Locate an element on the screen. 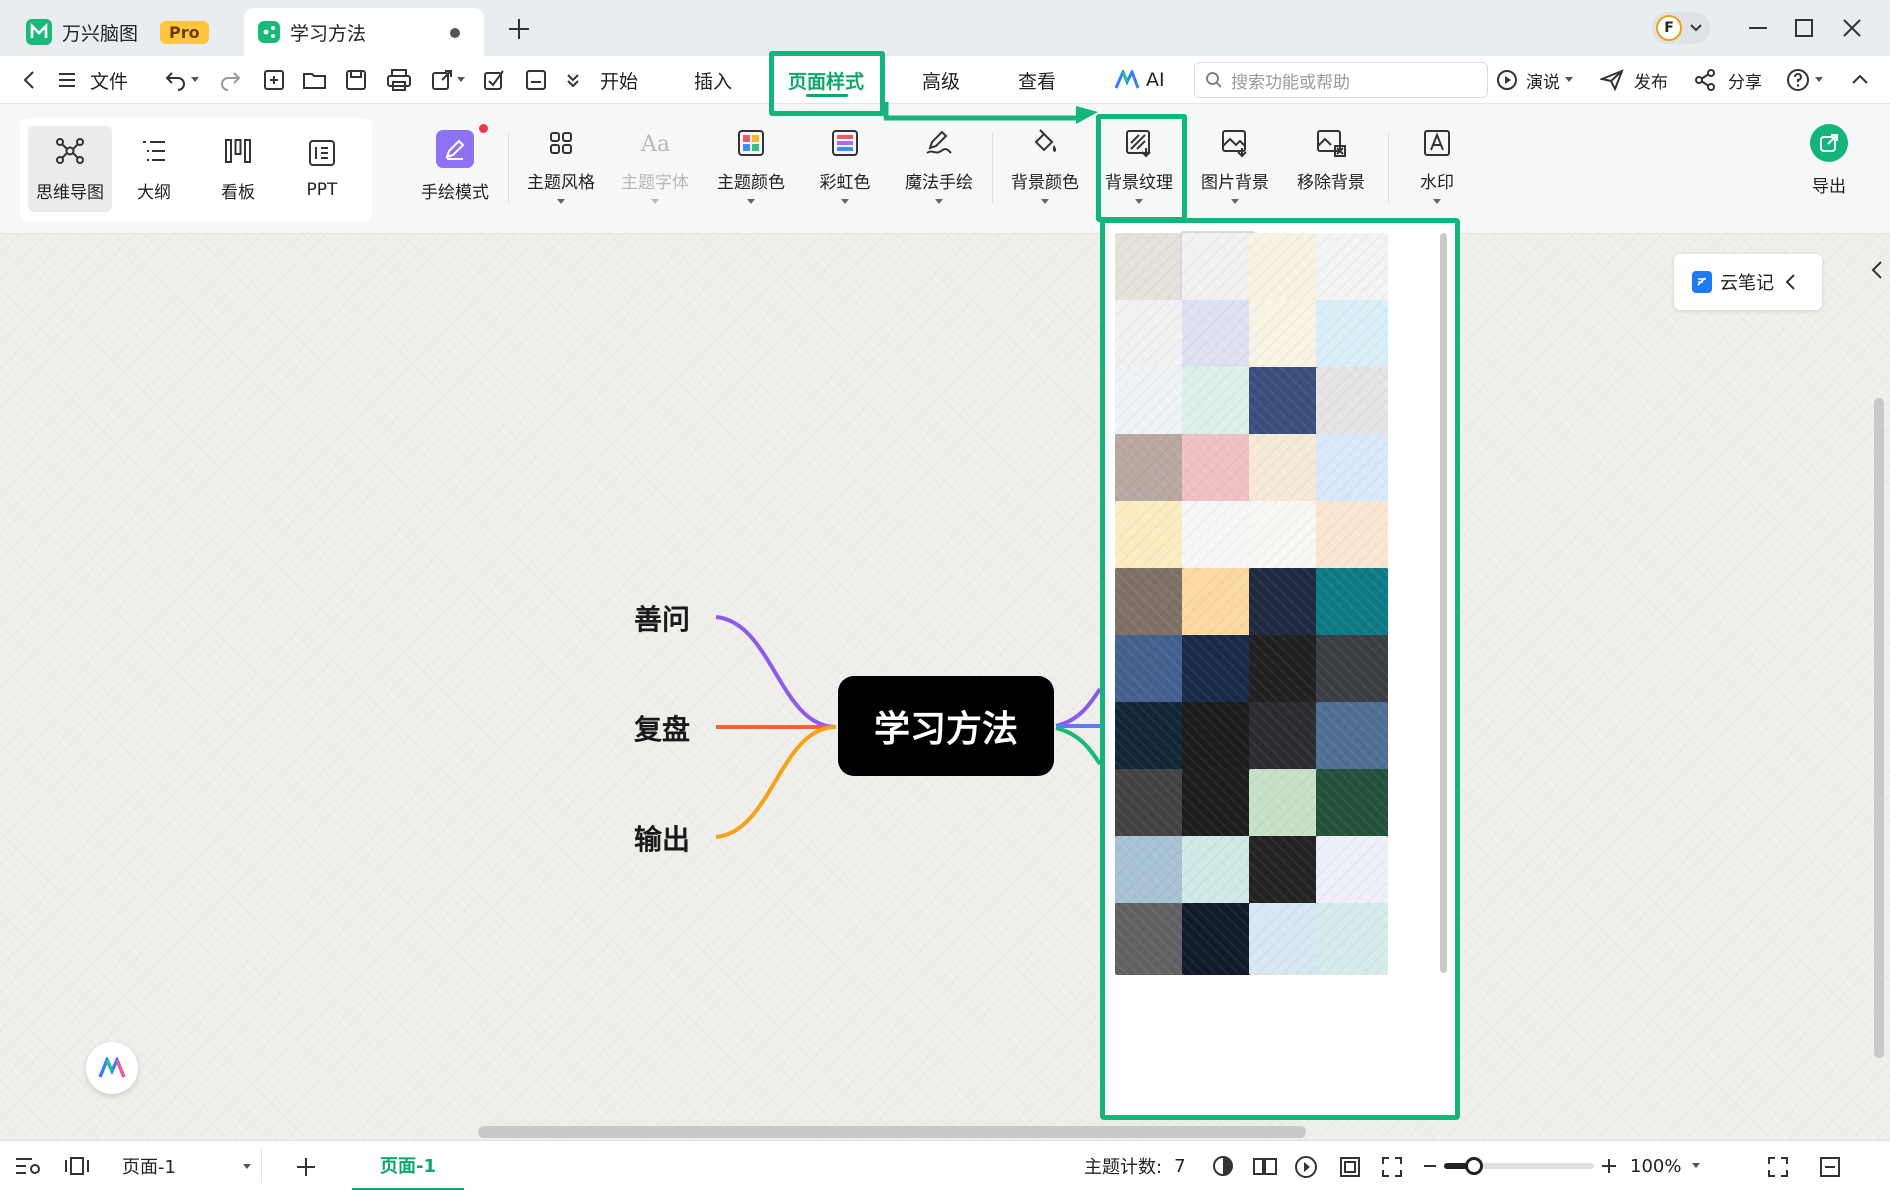 The width and height of the screenshot is (1890, 1190). horizontal-scrollbar is located at coordinates (892, 1132).